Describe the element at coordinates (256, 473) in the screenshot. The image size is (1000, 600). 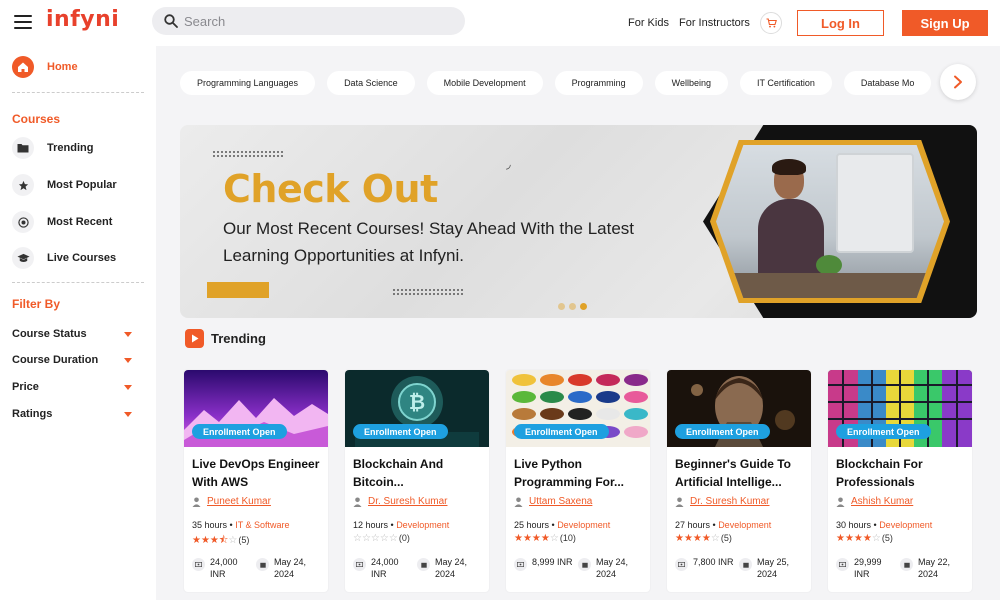
I see `course-title: Live DevOps Engineer With AWS` at that location.